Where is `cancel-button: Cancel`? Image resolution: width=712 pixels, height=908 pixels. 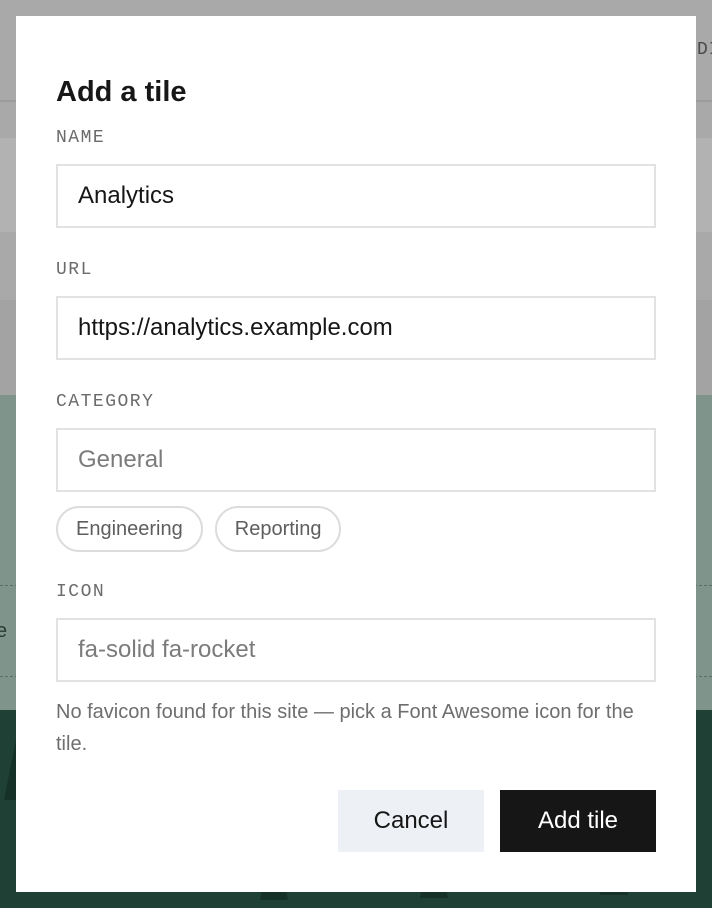 cancel-button: Cancel is located at coordinates (411, 821).